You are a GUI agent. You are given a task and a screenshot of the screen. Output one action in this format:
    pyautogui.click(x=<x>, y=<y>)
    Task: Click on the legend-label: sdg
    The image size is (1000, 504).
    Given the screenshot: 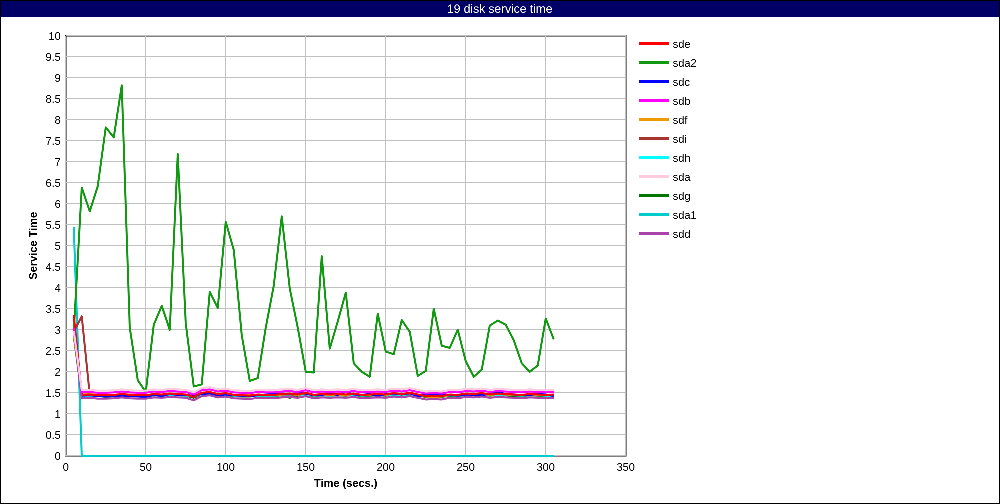 What is the action you would take?
    pyautogui.click(x=682, y=197)
    